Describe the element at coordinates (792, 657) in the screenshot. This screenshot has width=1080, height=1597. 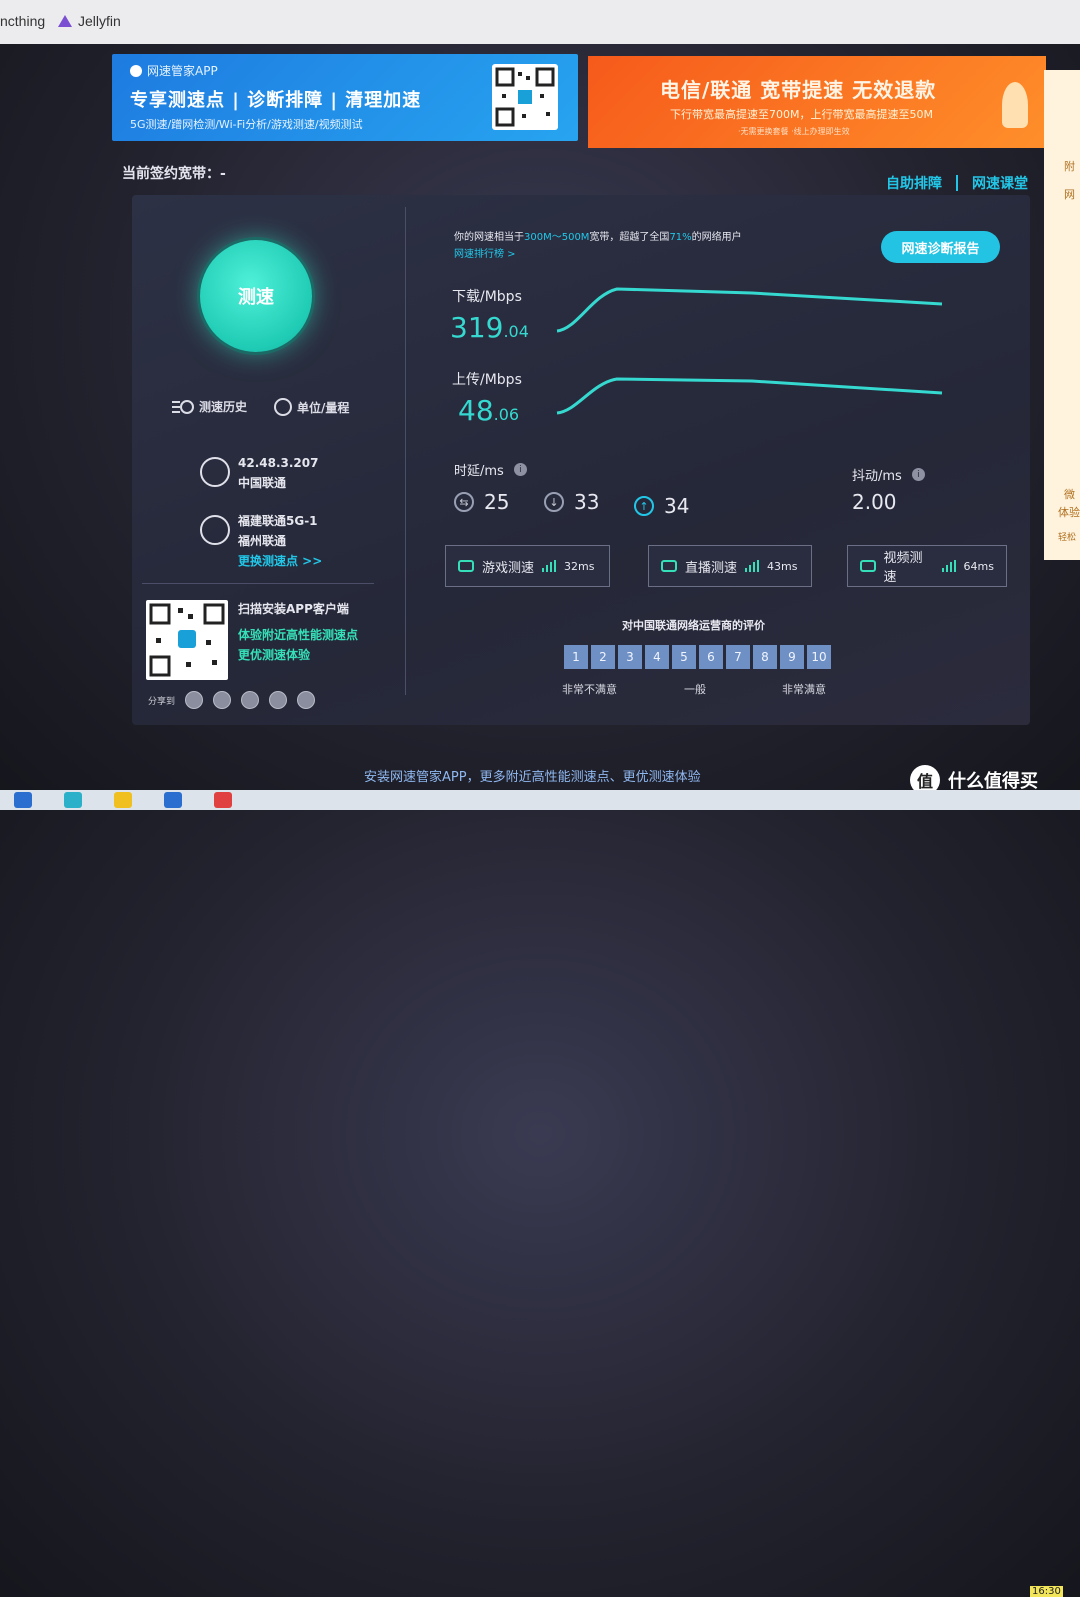
I see `rating-option: 9` at that location.